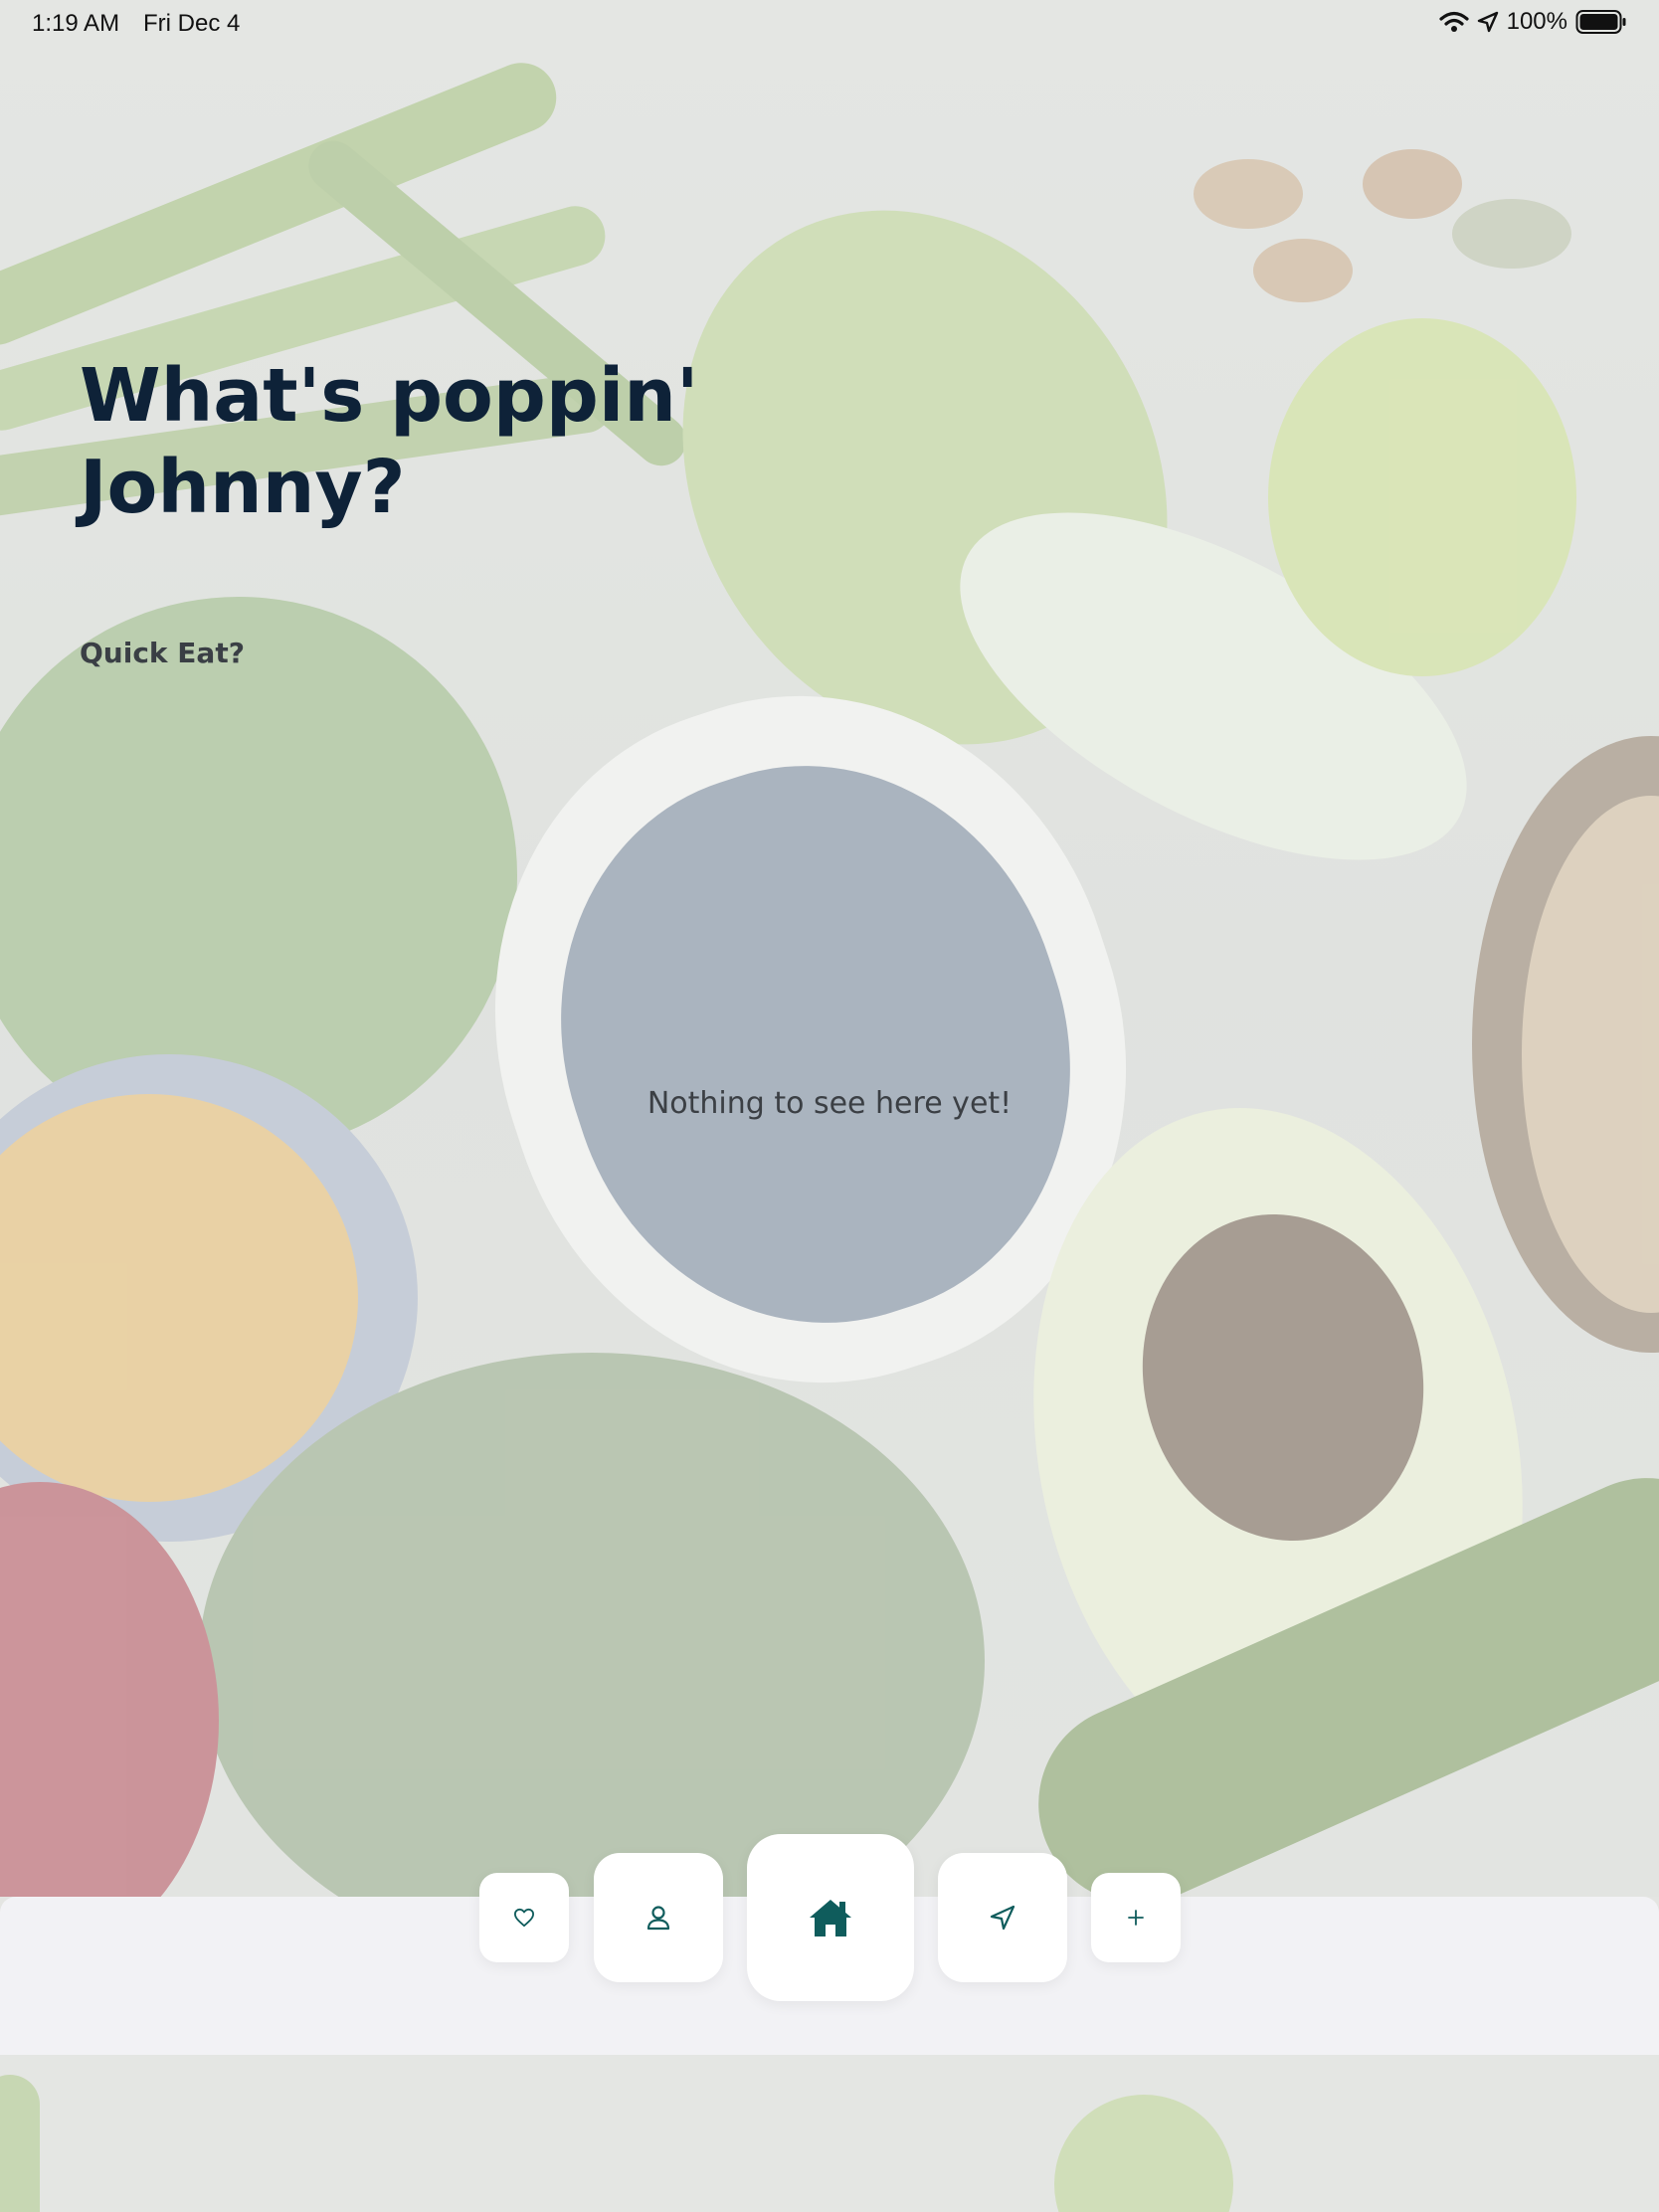 Image resolution: width=1659 pixels, height=2212 pixels. Describe the element at coordinates (428, 441) in the screenshot. I see `greeting-title: What's poppin' Johnny?` at that location.